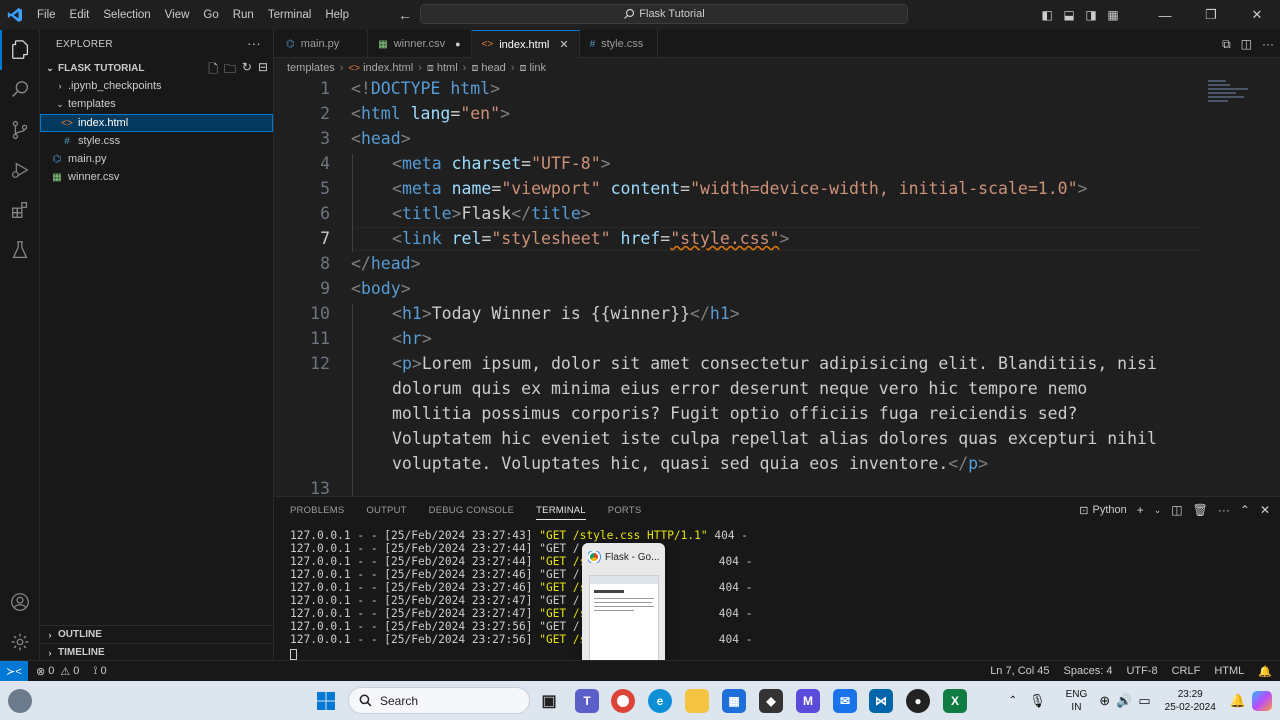 This screenshot has height=720, width=1280. I want to click on language-mode: HTML, so click(1229, 671).